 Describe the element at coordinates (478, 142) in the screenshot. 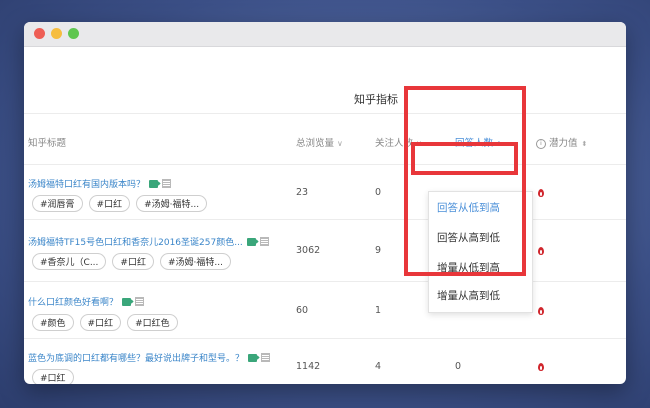

I see `column-header-answers: 回答人数 ∧` at that location.